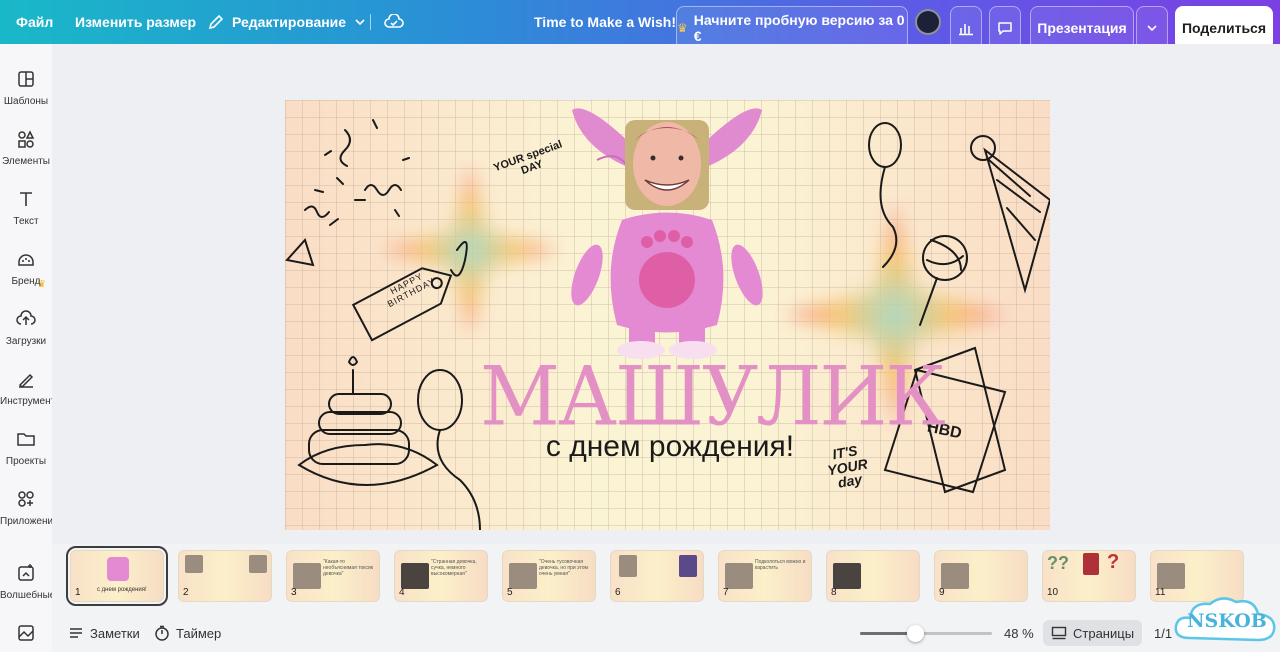 This screenshot has width=1280, height=652. I want to click on page-thumbnail: Подколоться можно и взрастить 7, so click(765, 576).